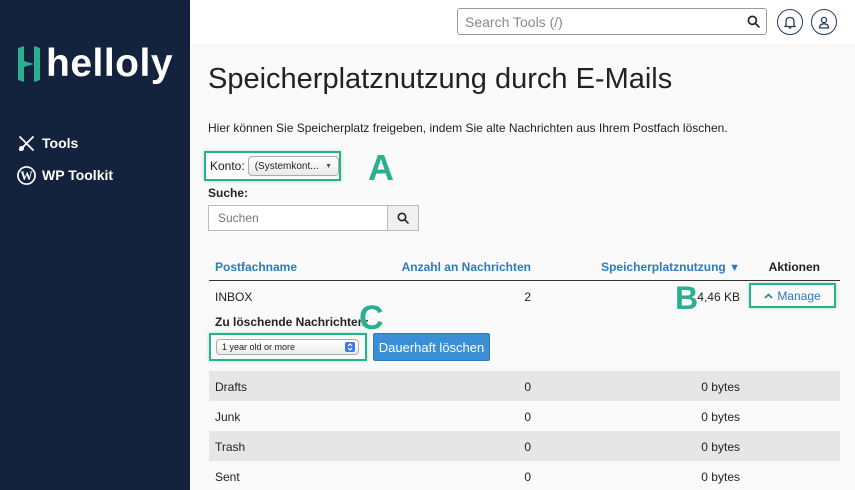  What do you see at coordinates (371, 318) in the screenshot?
I see `annotation-label-c: C` at bounding box center [371, 318].